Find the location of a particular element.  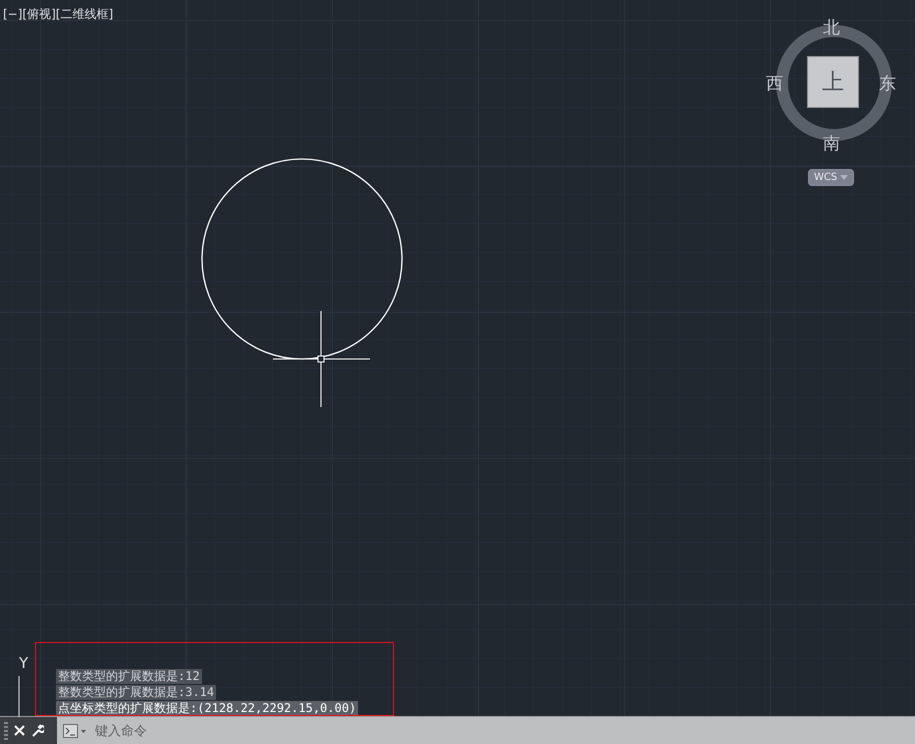

viewport-label: [−][俯视][二维线框] is located at coordinates (58, 14).